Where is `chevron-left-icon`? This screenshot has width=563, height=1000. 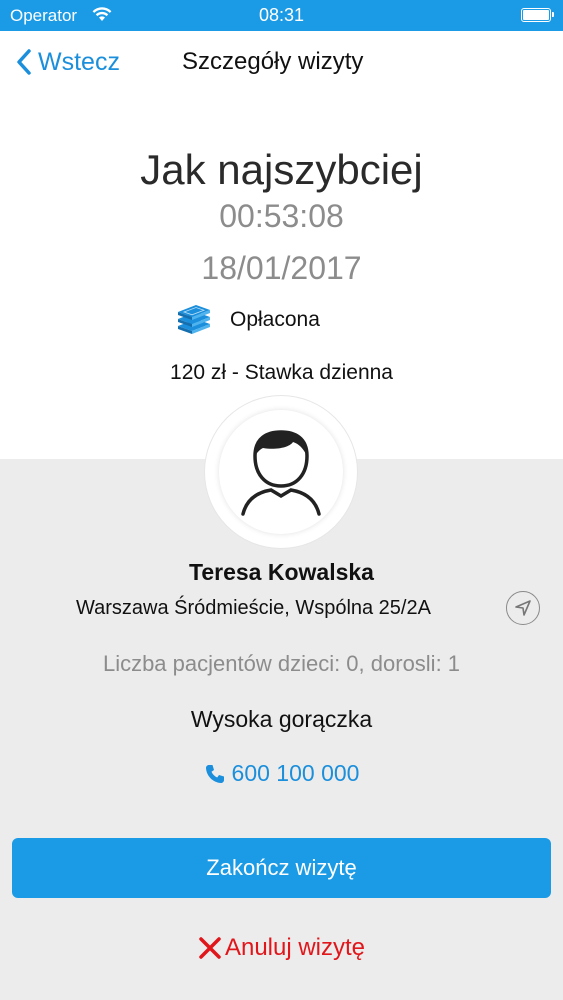
chevron-left-icon is located at coordinates (24, 62).